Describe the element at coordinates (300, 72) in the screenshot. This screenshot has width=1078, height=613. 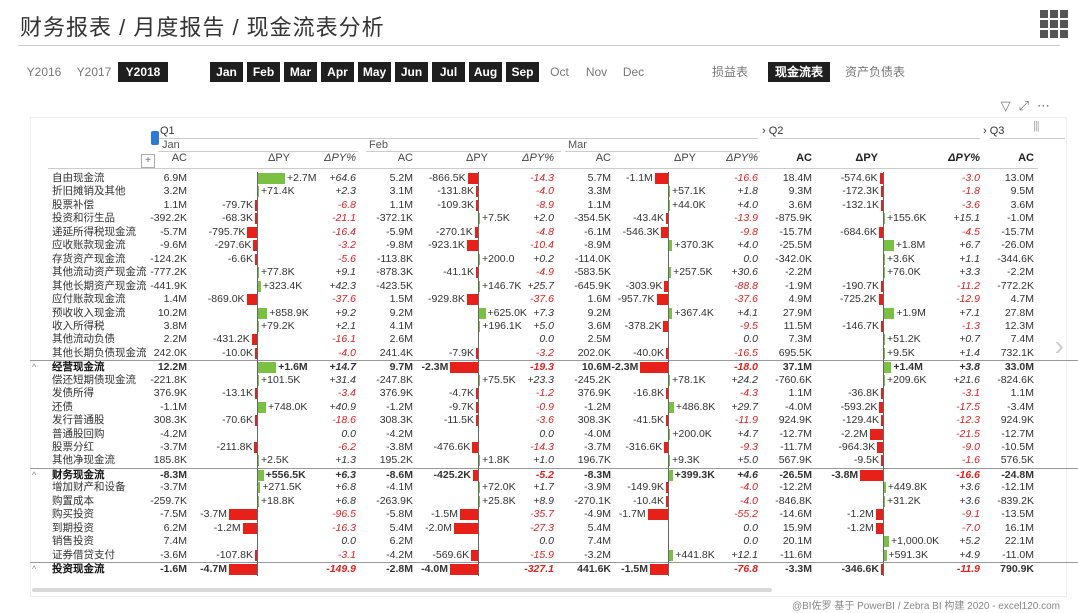
I see `month-button-mar: Mar` at that location.